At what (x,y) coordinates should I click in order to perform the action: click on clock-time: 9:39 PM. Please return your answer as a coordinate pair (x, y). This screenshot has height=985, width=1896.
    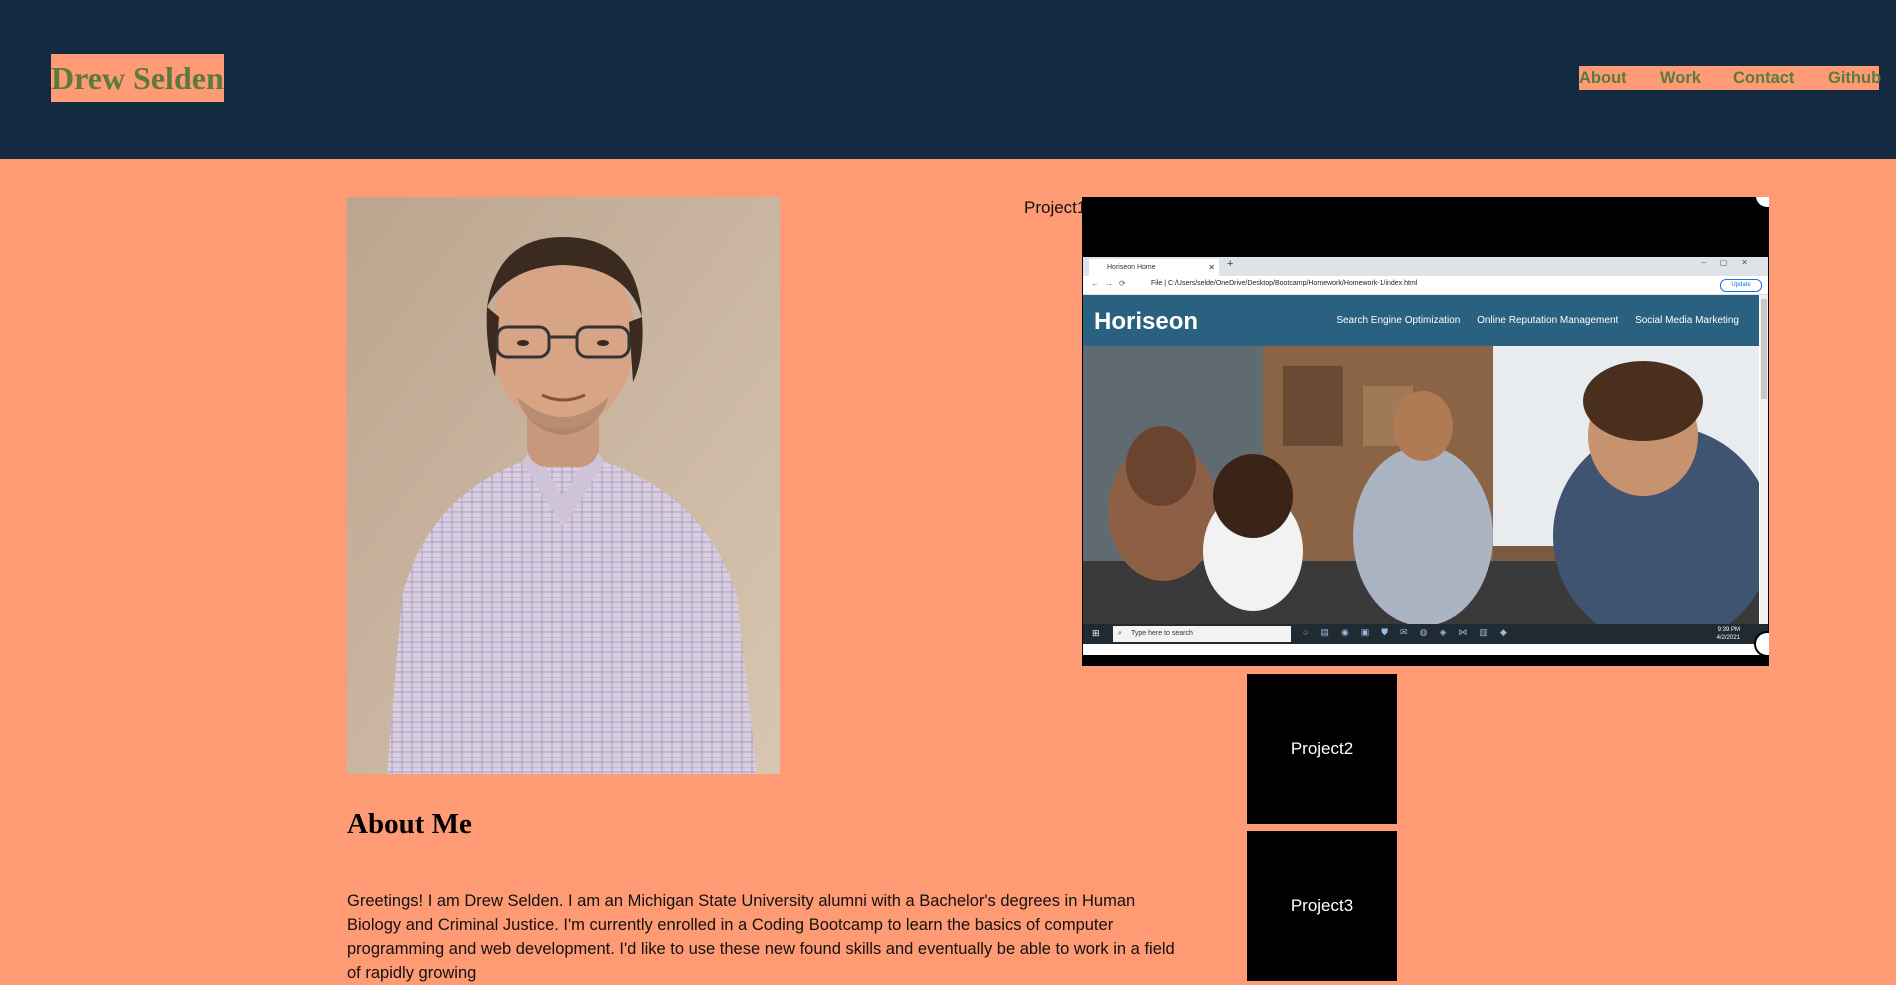
    Looking at the image, I should click on (1728, 630).